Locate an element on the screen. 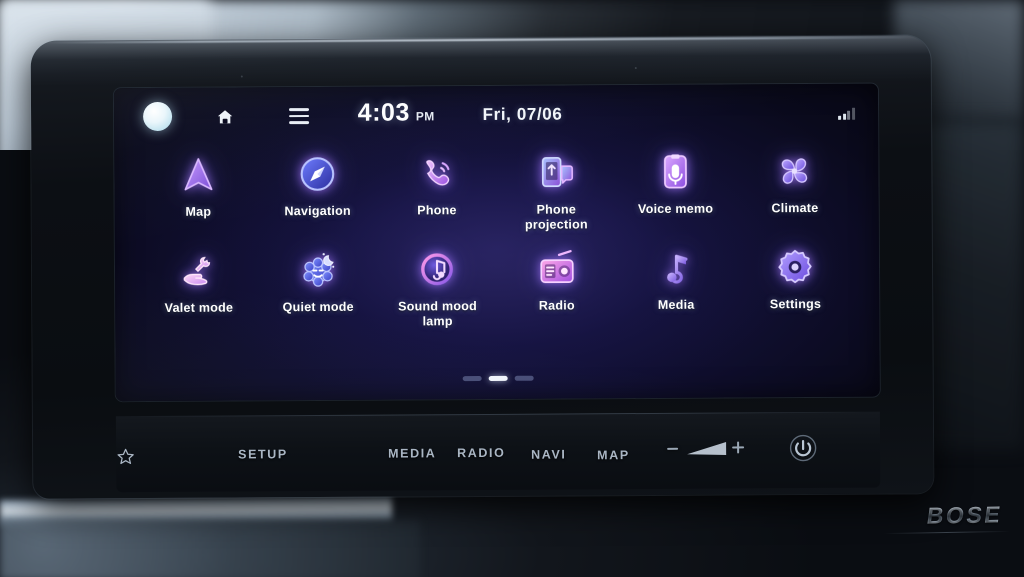 The height and width of the screenshot is (577, 1024). bezel-glare is located at coordinates (480, 61).